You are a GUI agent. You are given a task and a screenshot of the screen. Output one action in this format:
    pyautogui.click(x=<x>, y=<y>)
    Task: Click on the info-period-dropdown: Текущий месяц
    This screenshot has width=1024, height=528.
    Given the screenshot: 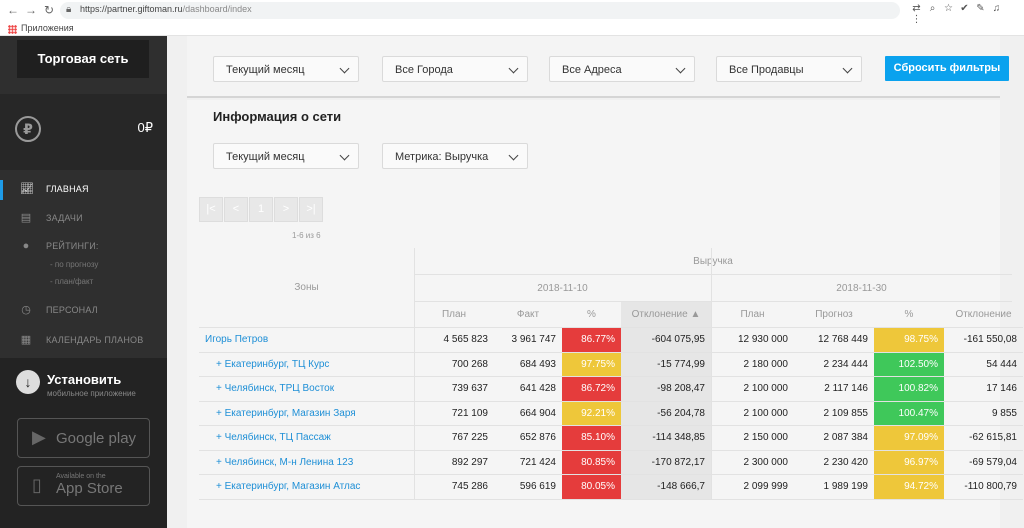 What is the action you would take?
    pyautogui.click(x=286, y=156)
    